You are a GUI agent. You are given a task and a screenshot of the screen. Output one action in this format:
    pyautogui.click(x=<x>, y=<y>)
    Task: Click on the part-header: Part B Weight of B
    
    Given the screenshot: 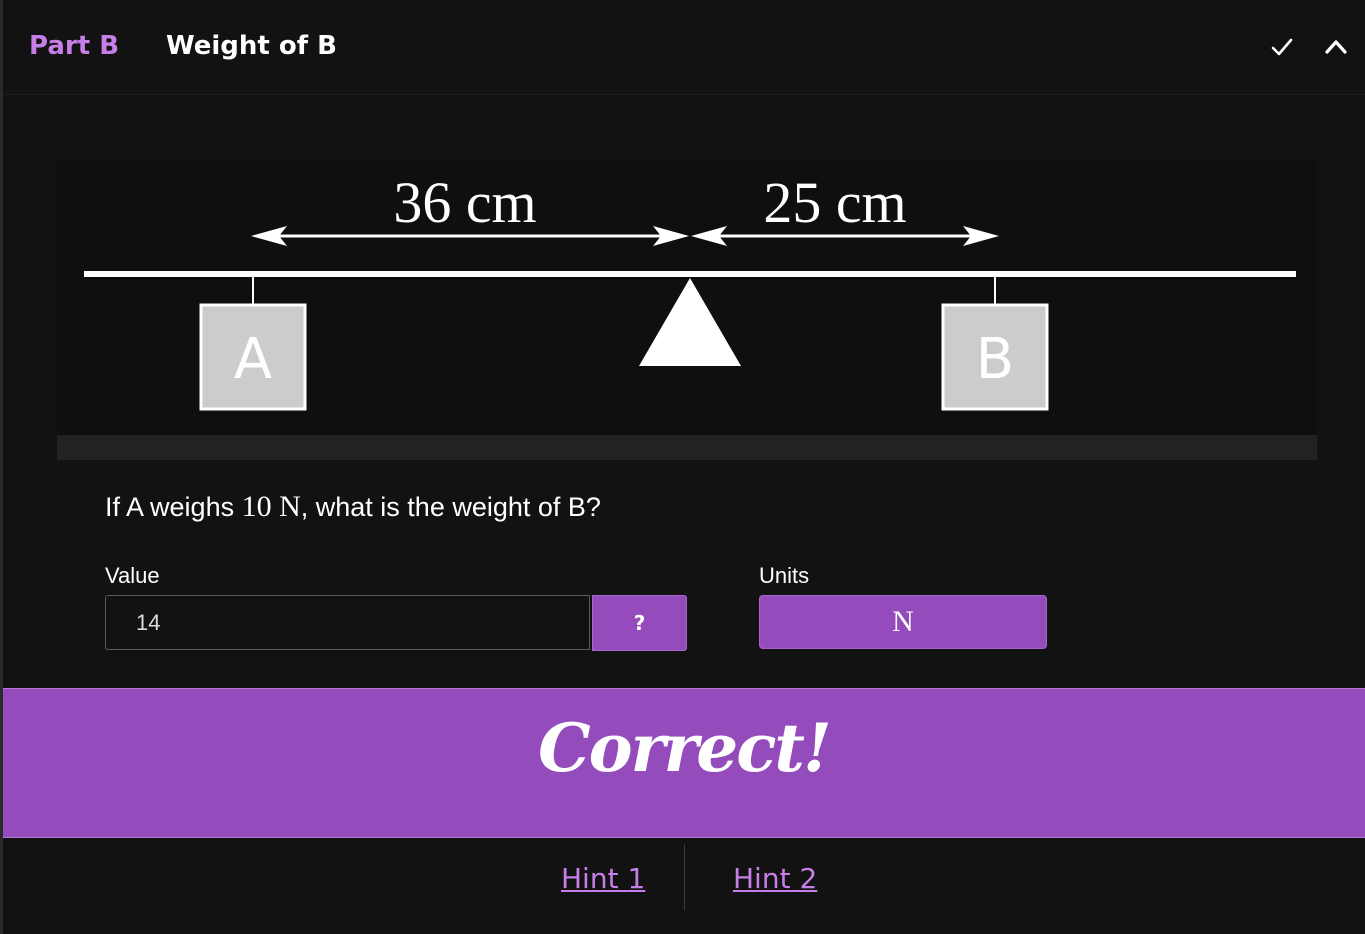 What is the action you would take?
    pyautogui.click(x=684, y=47)
    